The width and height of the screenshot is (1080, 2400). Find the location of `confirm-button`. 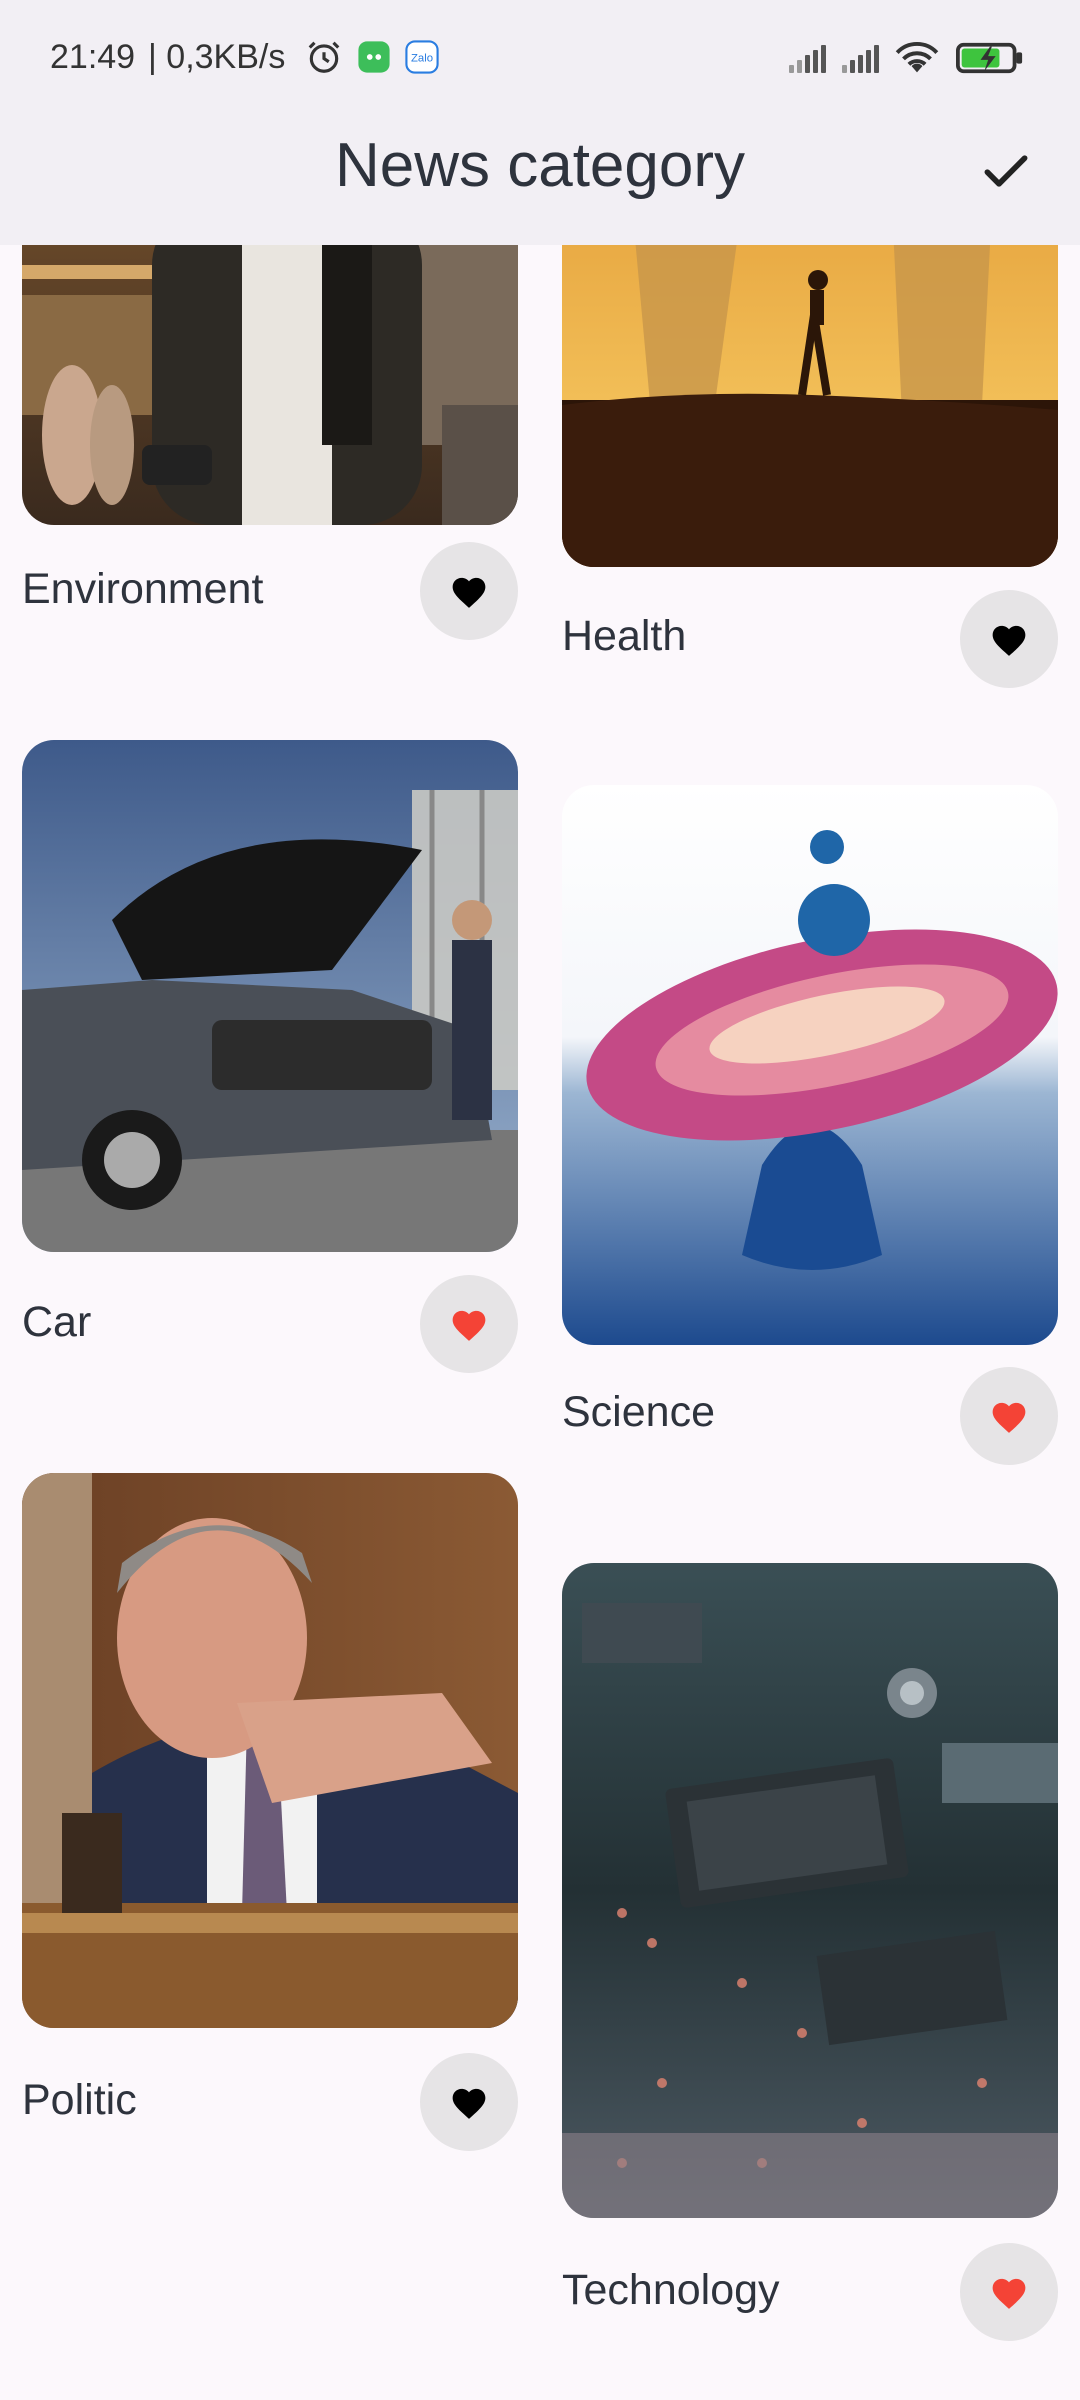

confirm-button is located at coordinates (1006, 171).